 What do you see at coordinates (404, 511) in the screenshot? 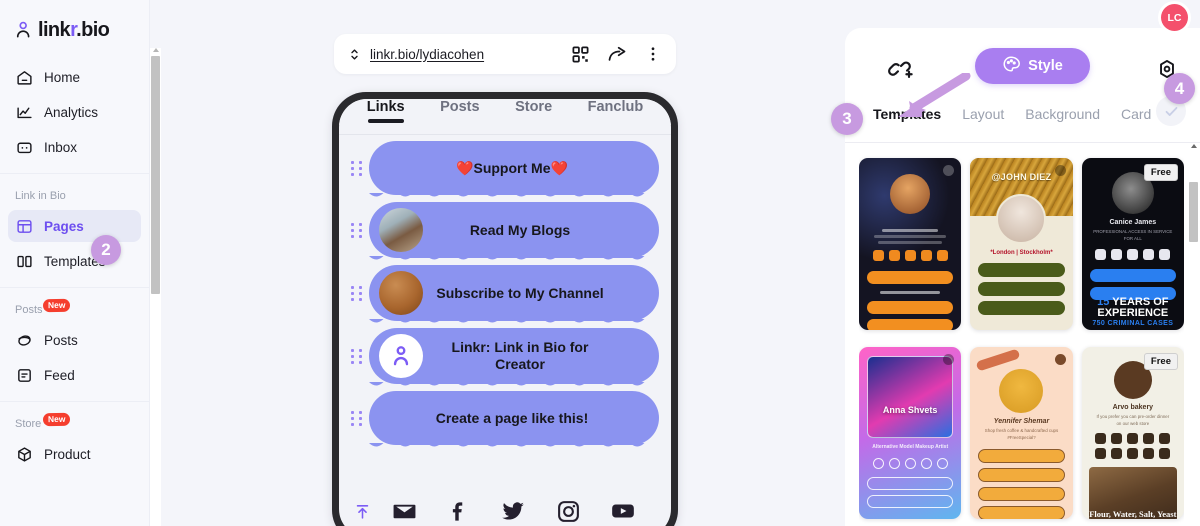
I see `email-icon` at bounding box center [404, 511].